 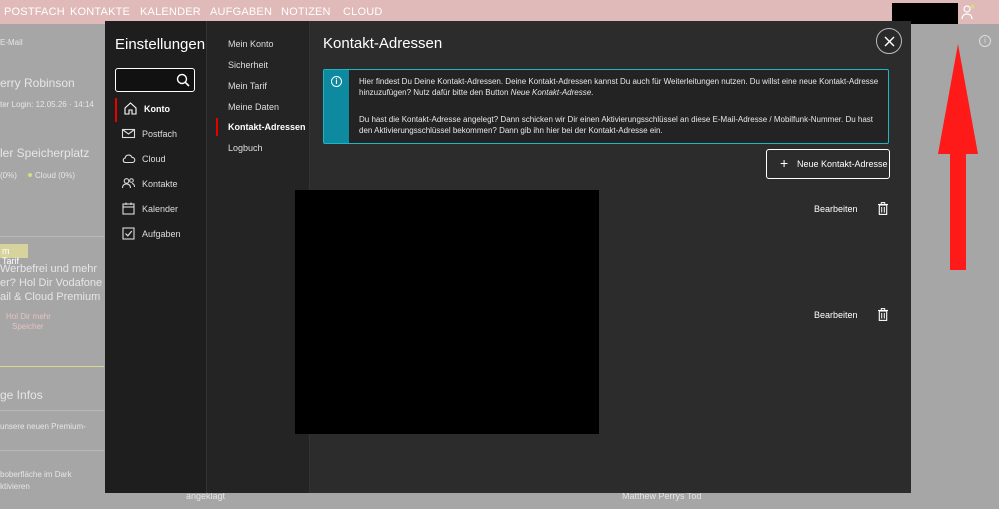 I want to click on nav-aufgaben: AUFGABEN, so click(x=241, y=12).